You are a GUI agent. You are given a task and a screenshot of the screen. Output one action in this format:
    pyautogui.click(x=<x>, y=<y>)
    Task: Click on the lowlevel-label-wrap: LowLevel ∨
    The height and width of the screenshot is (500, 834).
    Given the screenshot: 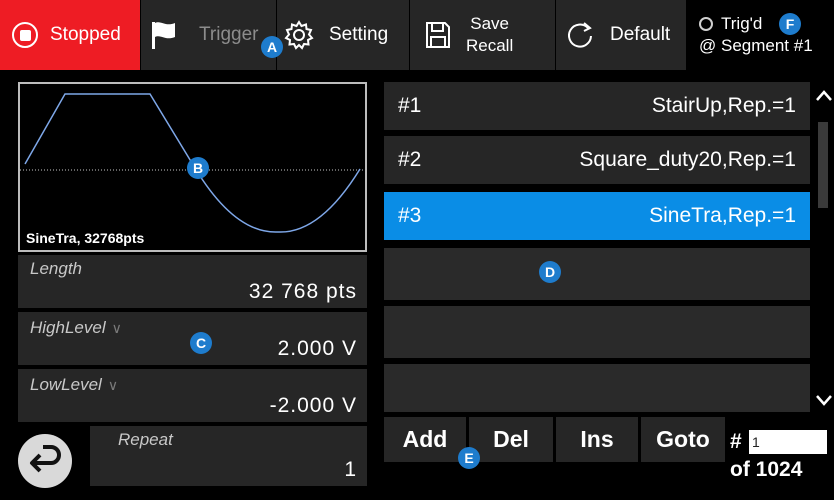 What is the action you would take?
    pyautogui.click(x=74, y=385)
    